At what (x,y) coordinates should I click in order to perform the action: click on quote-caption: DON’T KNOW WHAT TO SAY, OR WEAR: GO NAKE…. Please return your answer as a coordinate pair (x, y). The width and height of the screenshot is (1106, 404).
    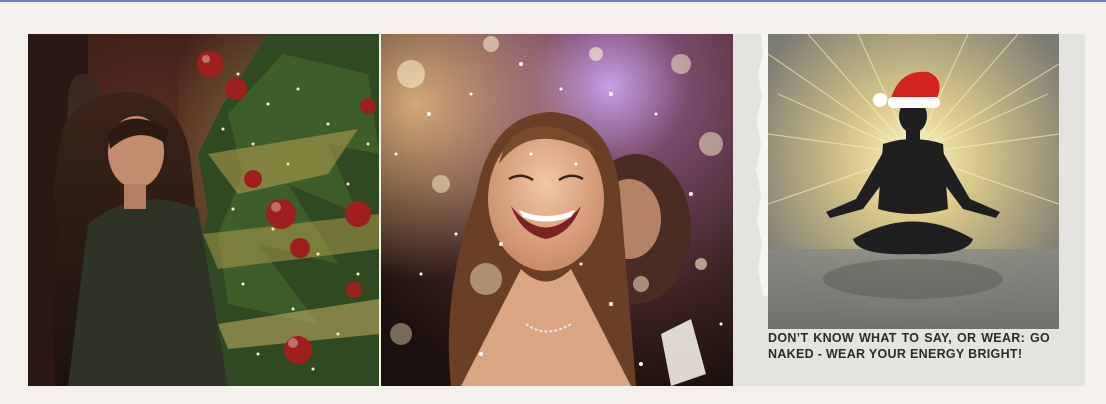
    Looking at the image, I should click on (909, 346).